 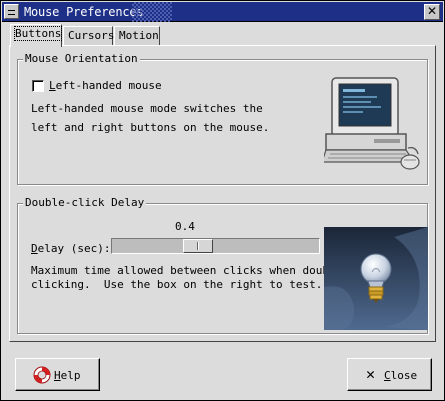 What do you see at coordinates (74, 248) in the screenshot?
I see `delay-label-rest: elay (sec):` at bounding box center [74, 248].